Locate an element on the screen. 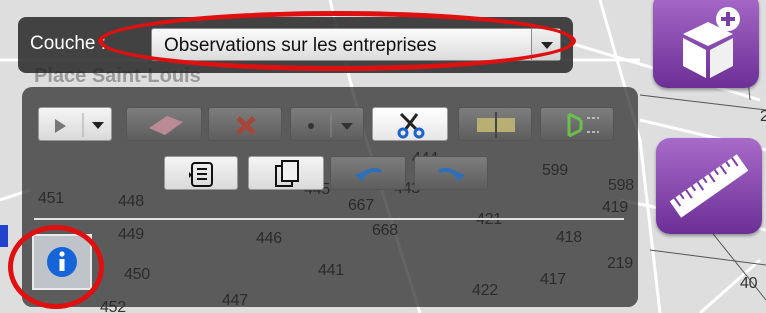 The image size is (766, 313). undo-icon is located at coordinates (368, 175).